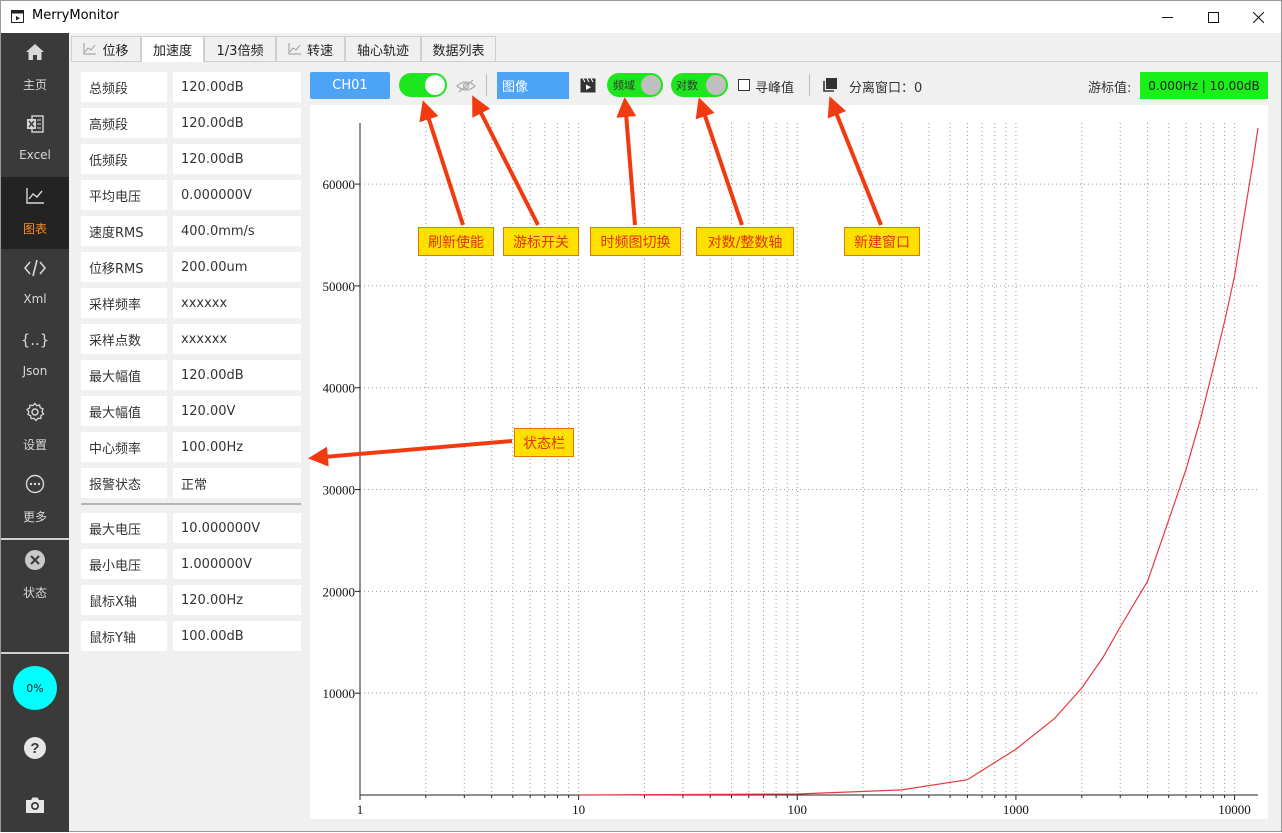 Image resolution: width=1282 pixels, height=833 pixels. Describe the element at coordinates (699, 85) in the screenshot. I see `axis-toggle: 对数` at that location.